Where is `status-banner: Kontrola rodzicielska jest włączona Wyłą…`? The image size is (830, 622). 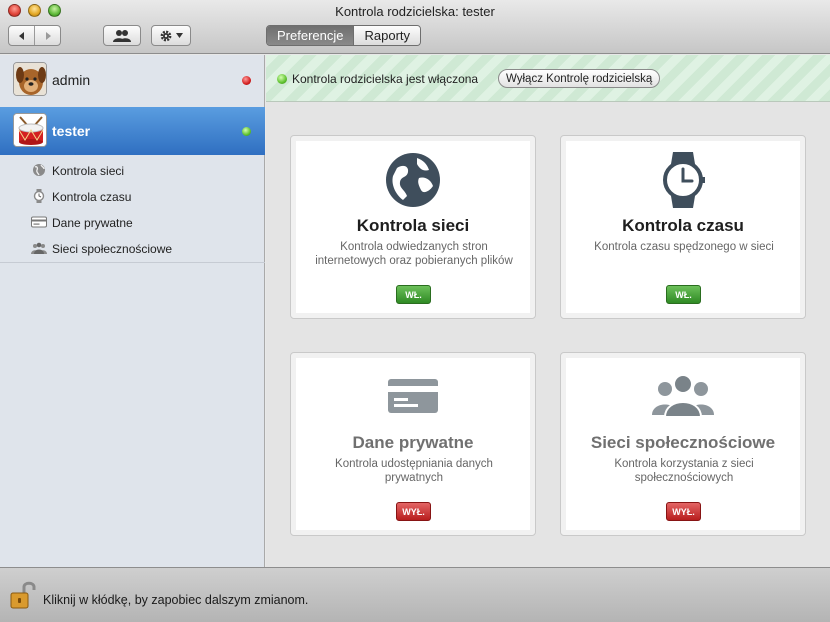 status-banner: Kontrola rodzicielska jest włączona Wyłą… is located at coordinates (548, 78).